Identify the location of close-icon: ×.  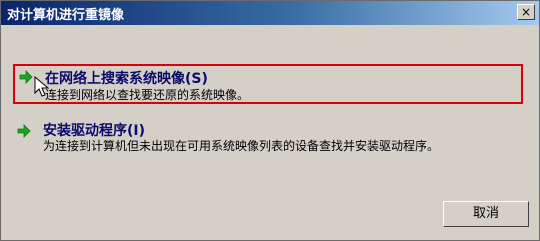
(526, 12).